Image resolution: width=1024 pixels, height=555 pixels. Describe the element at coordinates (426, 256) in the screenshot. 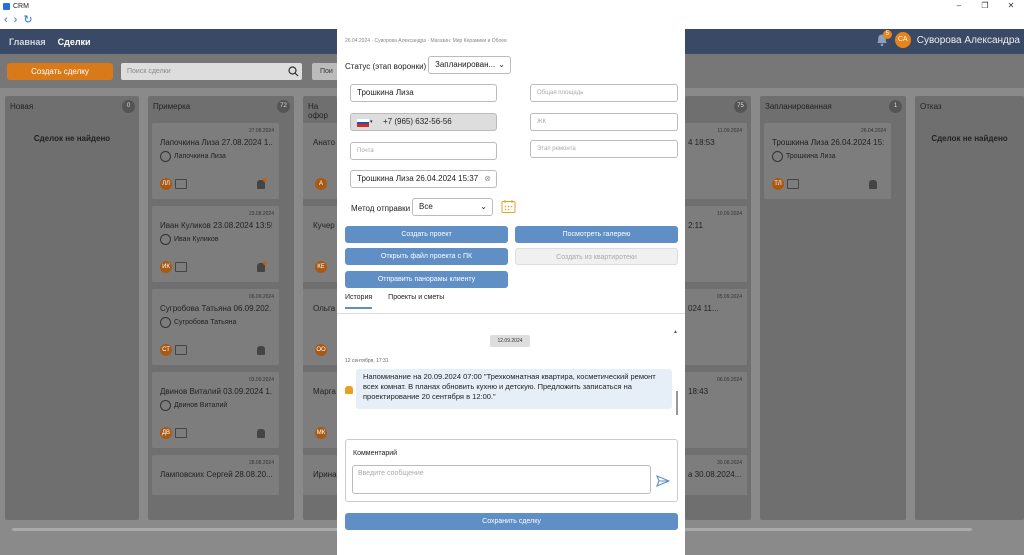

I see `open-pc-file-button: Открыть файл проекта с ПК` at that location.